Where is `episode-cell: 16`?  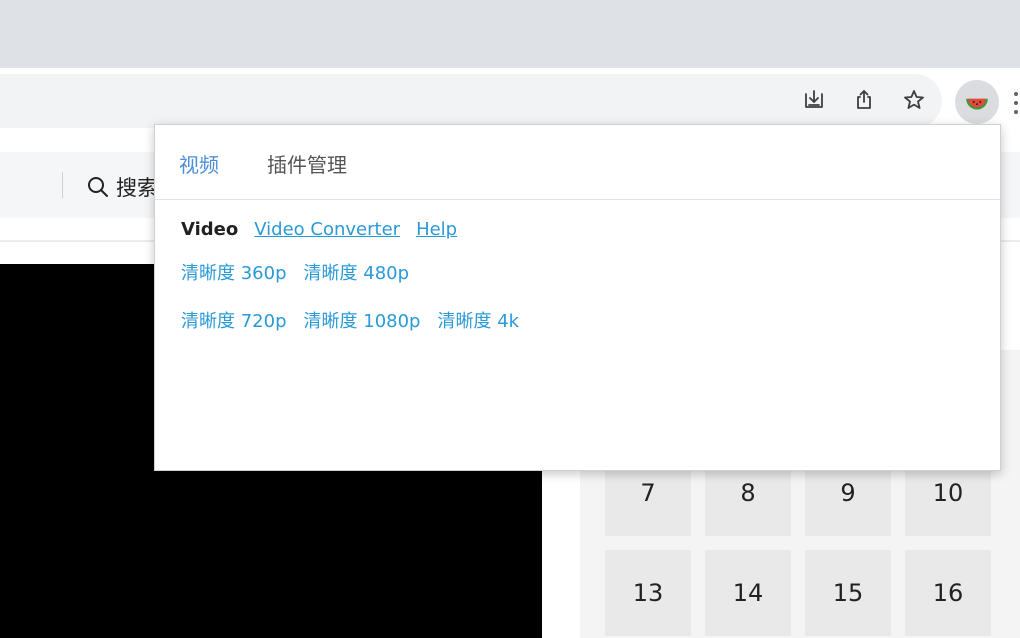
episode-cell: 16 is located at coordinates (948, 593).